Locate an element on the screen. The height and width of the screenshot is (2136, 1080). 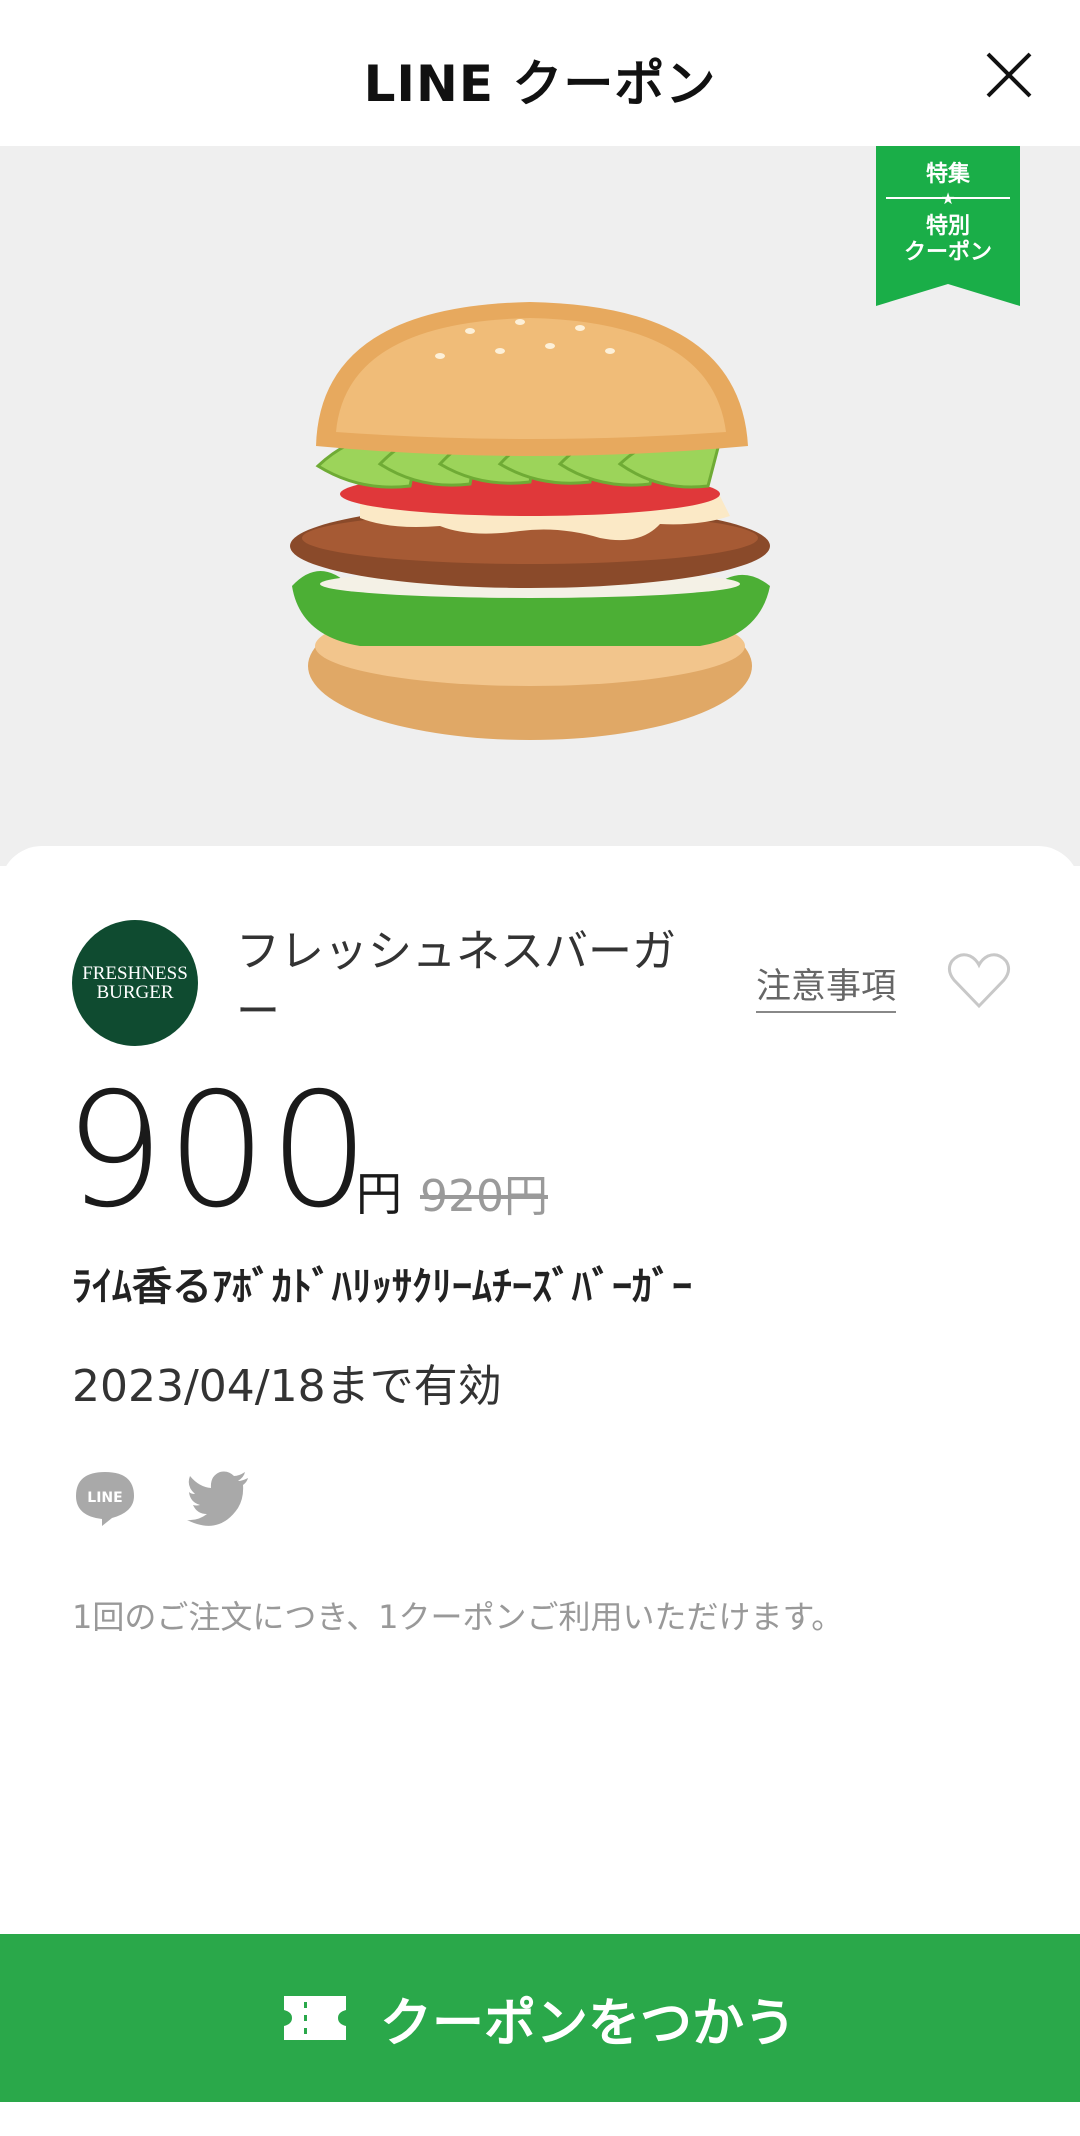
header-bar: LINE クーポン is located at coordinates (540, 73).